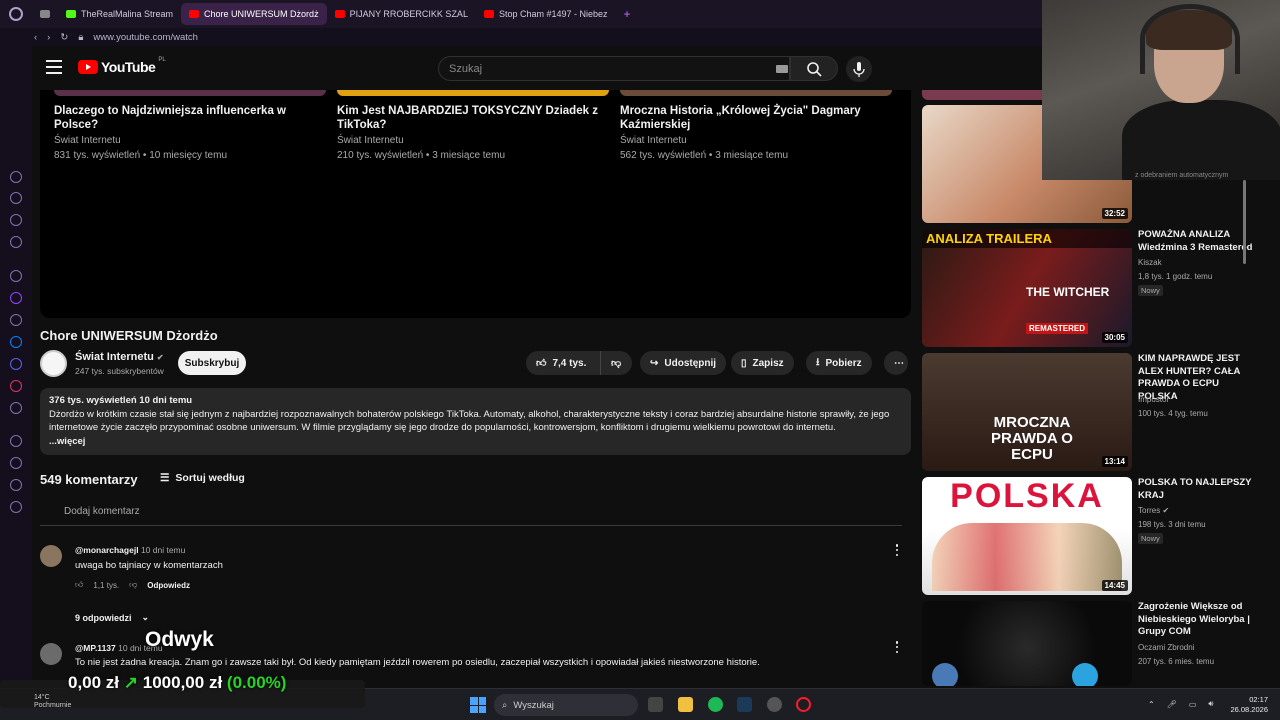 The width and height of the screenshot is (1280, 720). Describe the element at coordinates (814, 68) in the screenshot. I see `search-button` at that location.